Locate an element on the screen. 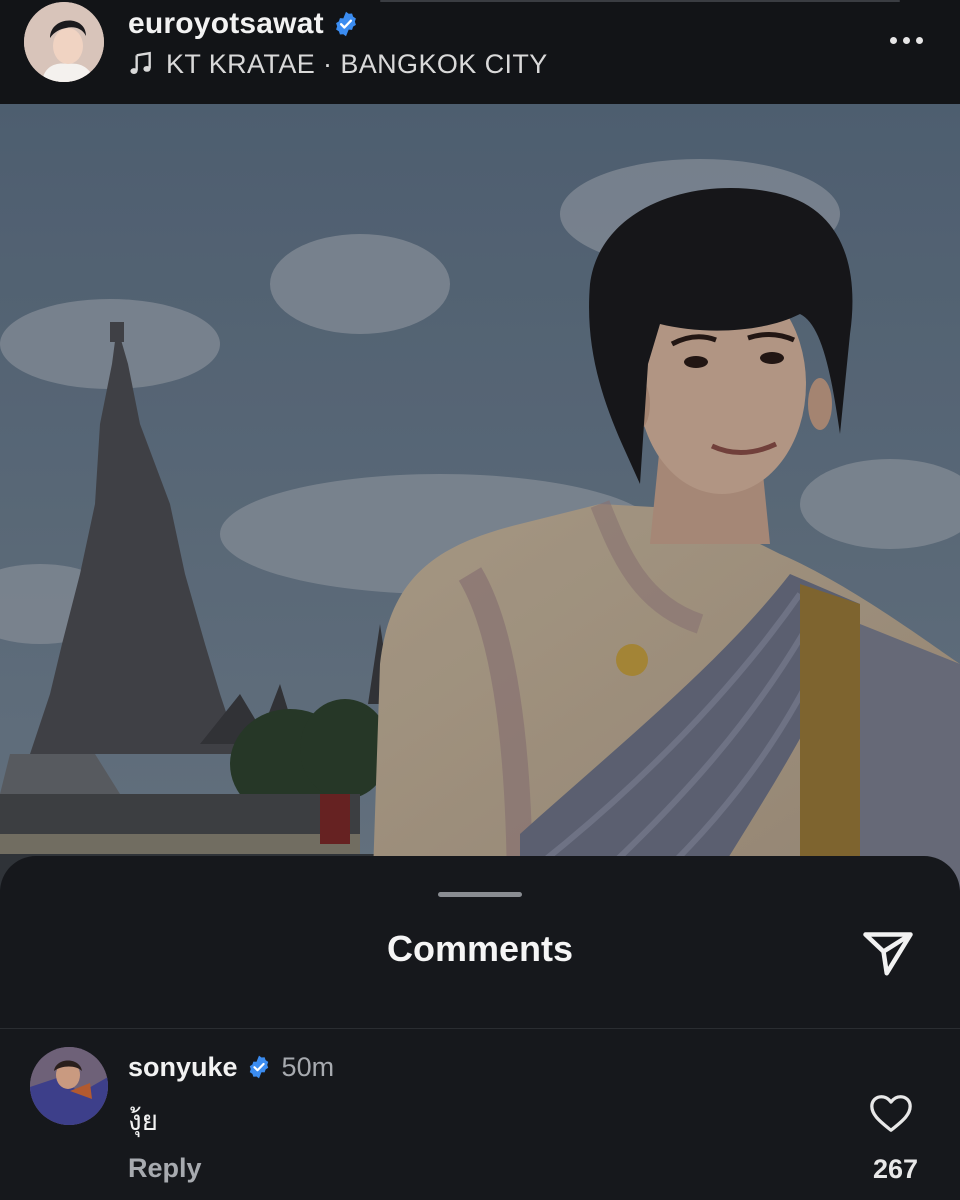 This screenshot has height=1200, width=960. send-icon is located at coordinates (888, 954).